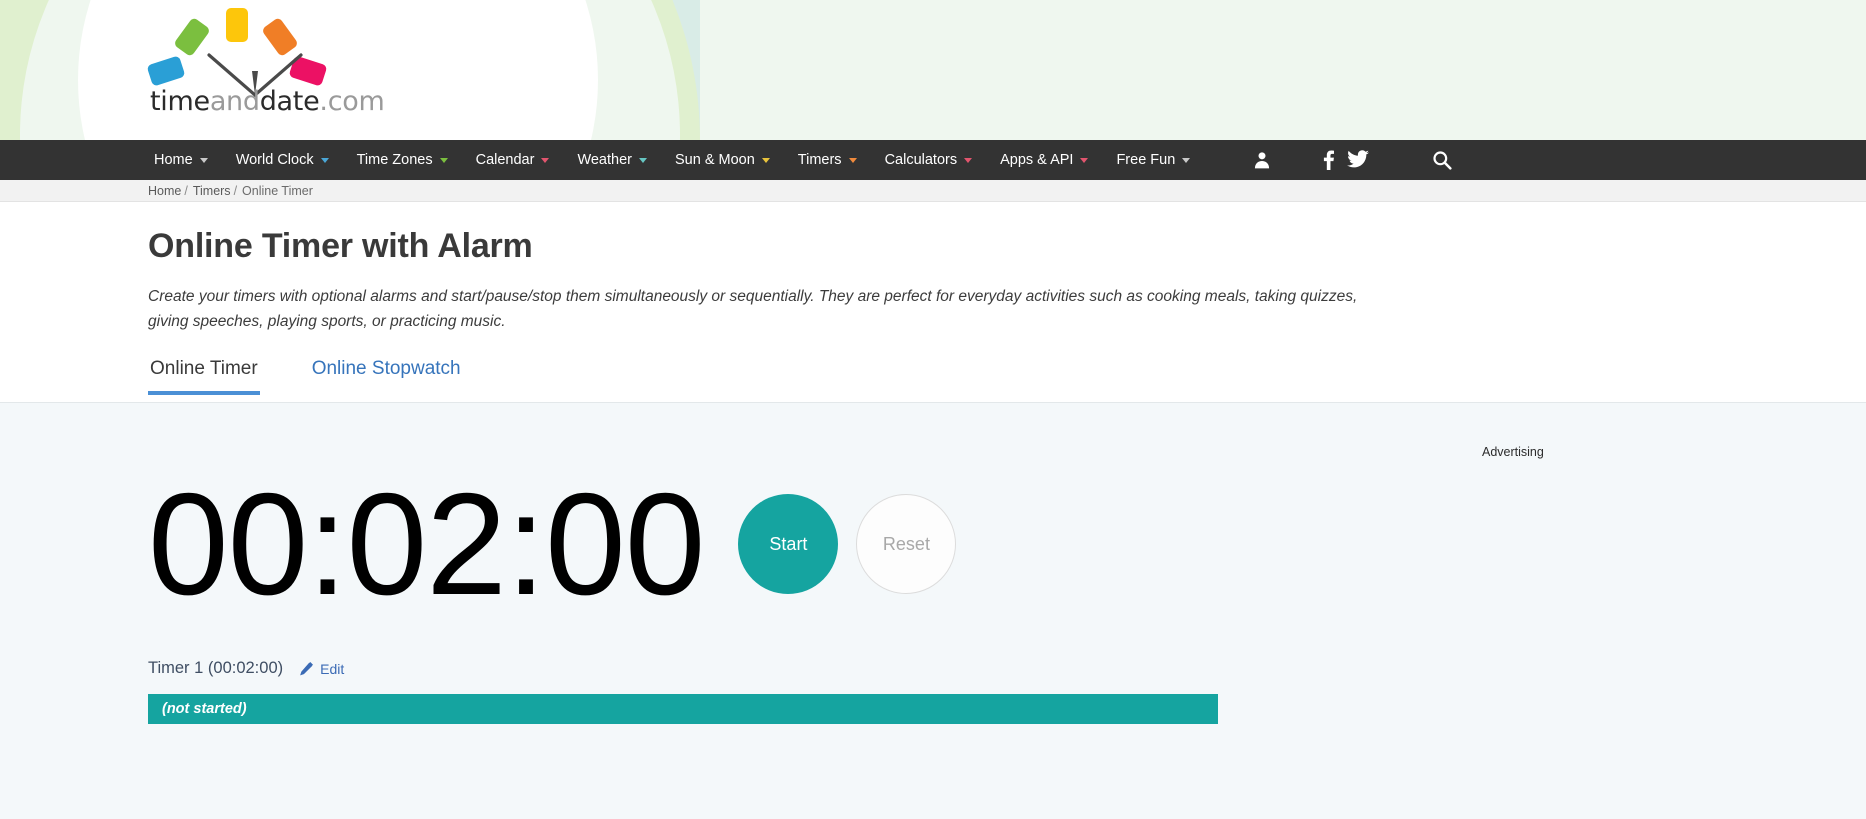  Describe the element at coordinates (180, 101) in the screenshot. I see `logo-text-time: time` at that location.